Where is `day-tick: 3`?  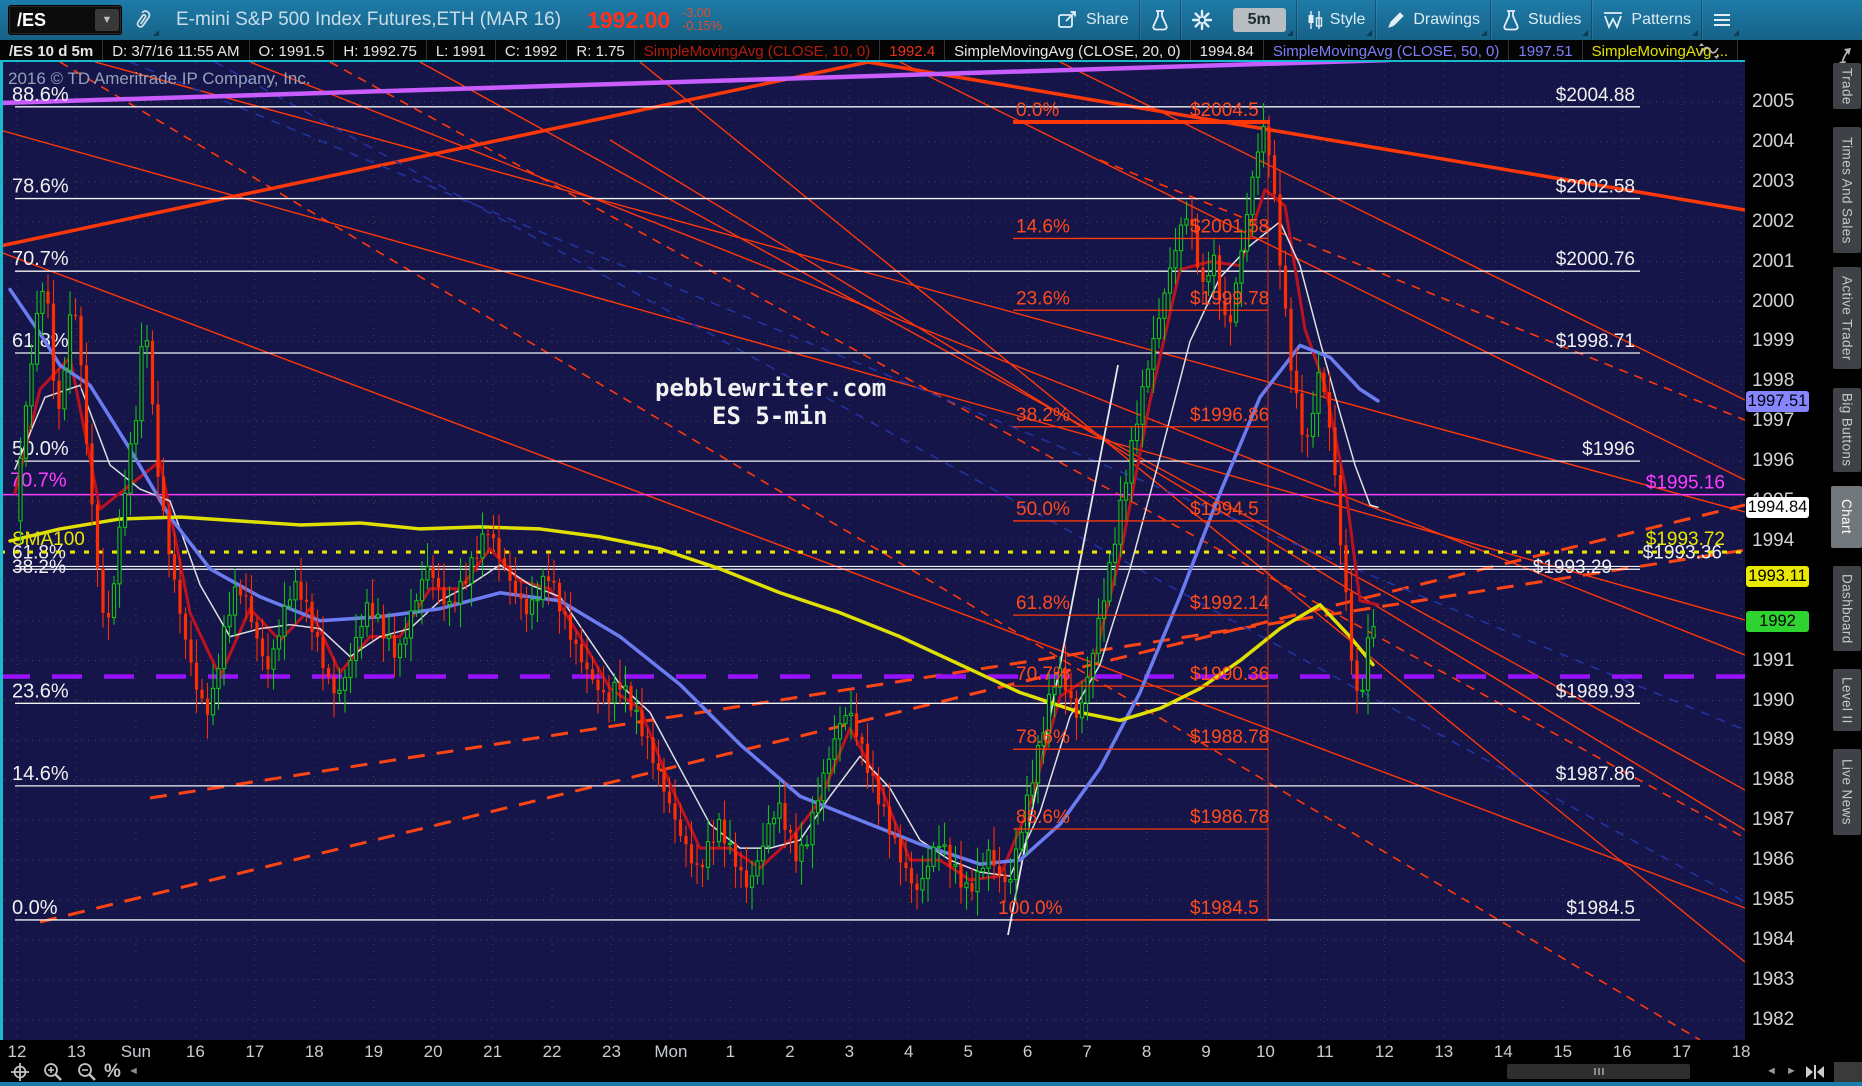 day-tick: 3 is located at coordinates (849, 1051).